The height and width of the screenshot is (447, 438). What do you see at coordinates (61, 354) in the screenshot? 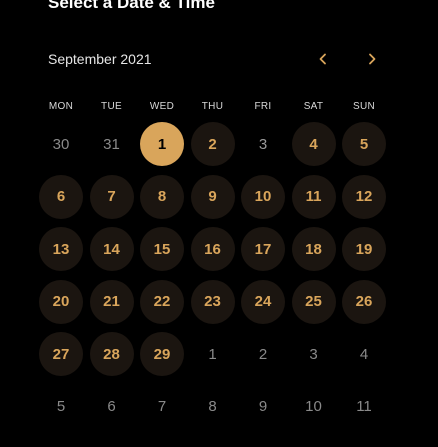
I see `calendar-day: 27` at bounding box center [61, 354].